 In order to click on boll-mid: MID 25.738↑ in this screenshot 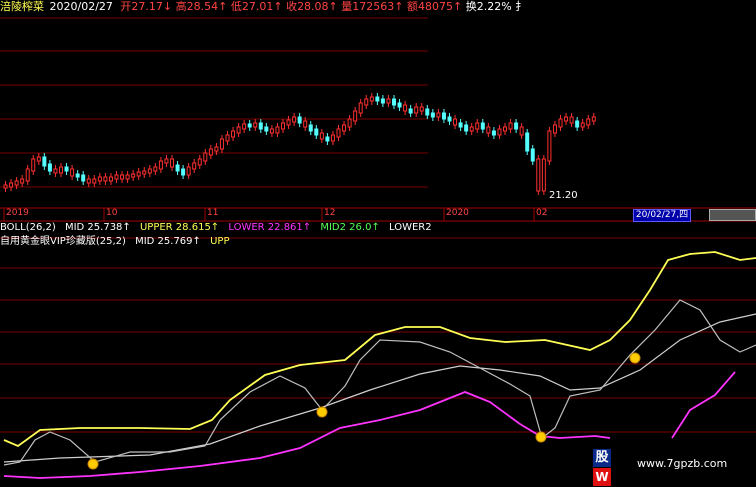, I will do `click(97, 227)`.